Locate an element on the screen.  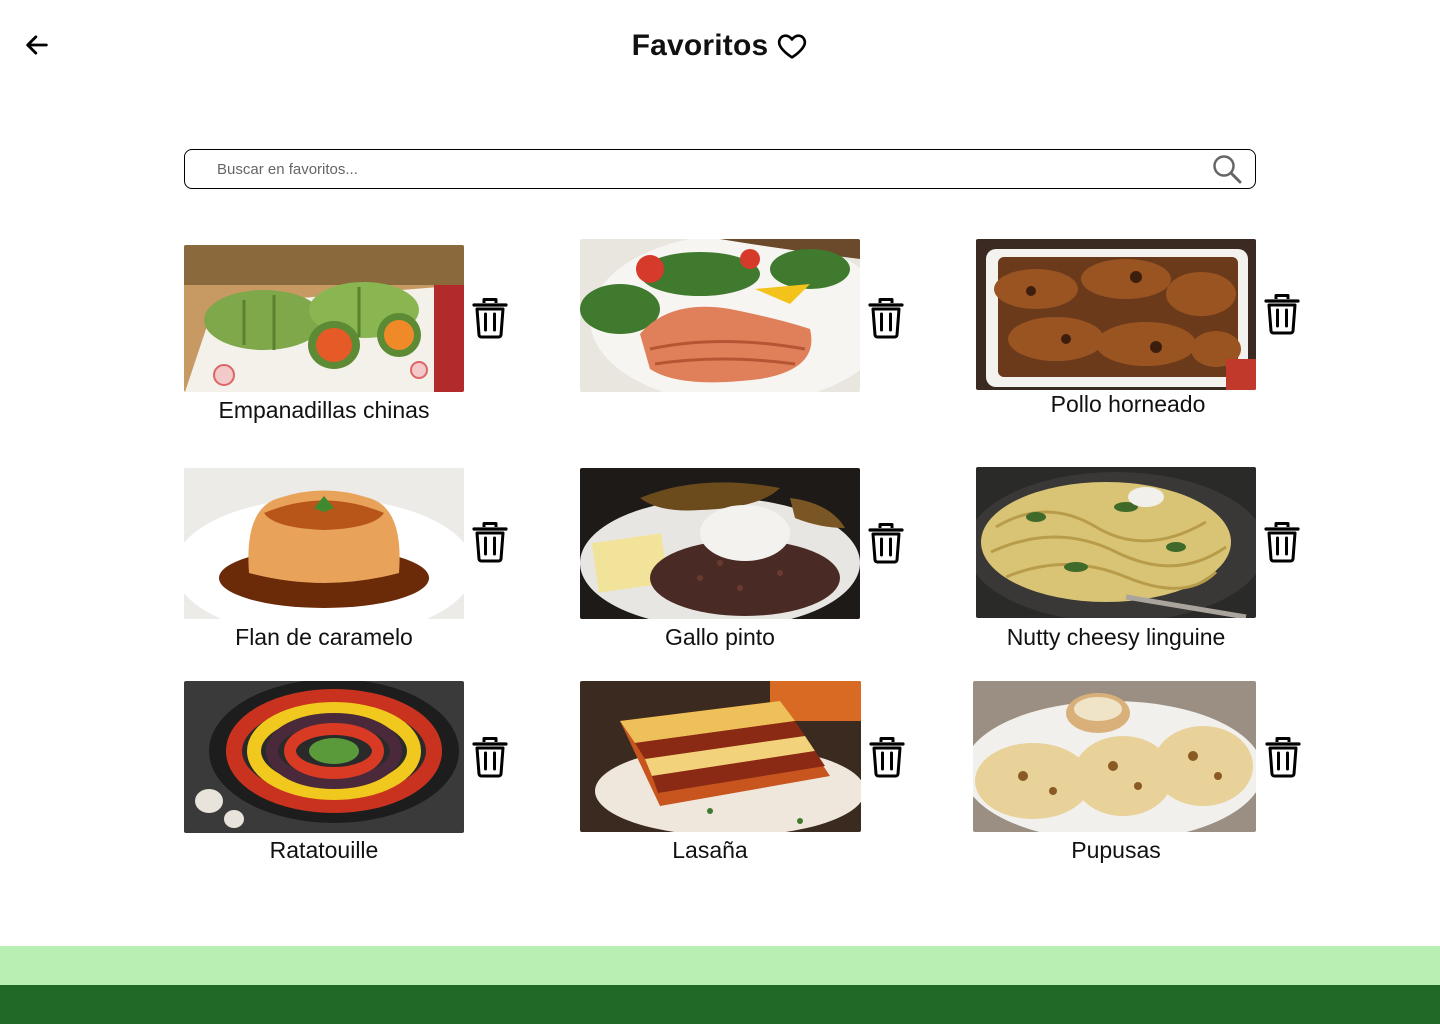
recipe-name: Lasaña is located at coordinates (710, 850).